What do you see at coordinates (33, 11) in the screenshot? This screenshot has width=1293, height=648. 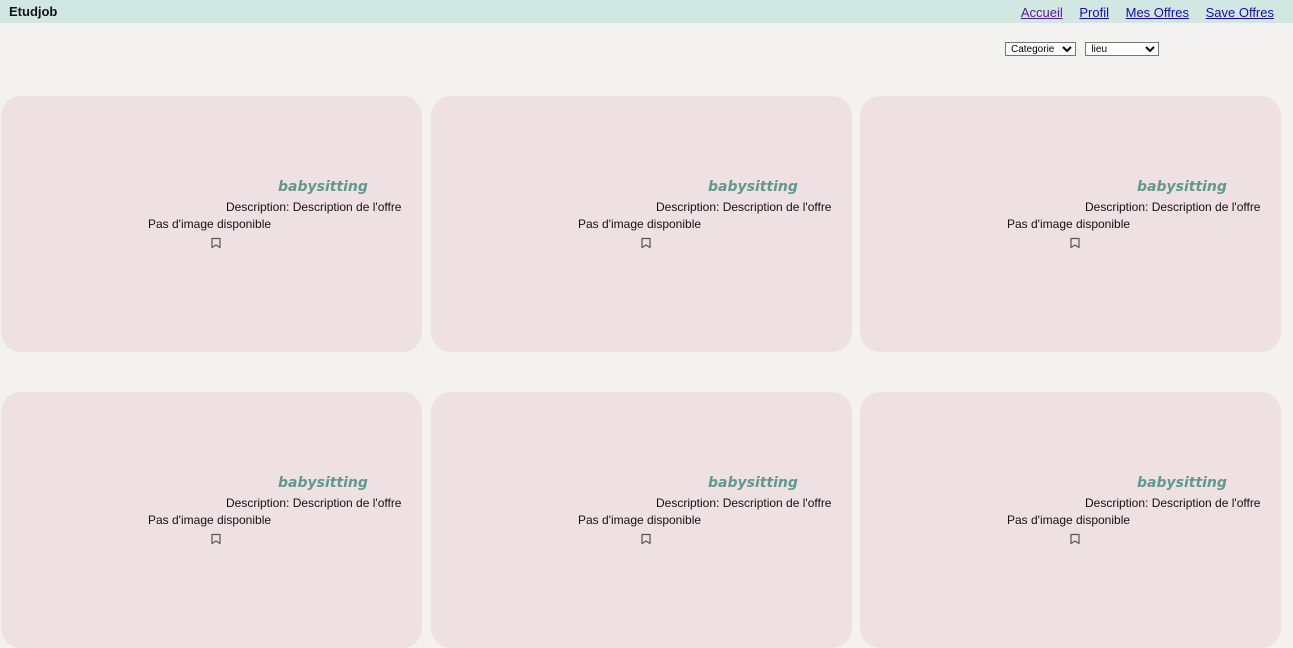 I see `brand-logo: Etudjob` at bounding box center [33, 11].